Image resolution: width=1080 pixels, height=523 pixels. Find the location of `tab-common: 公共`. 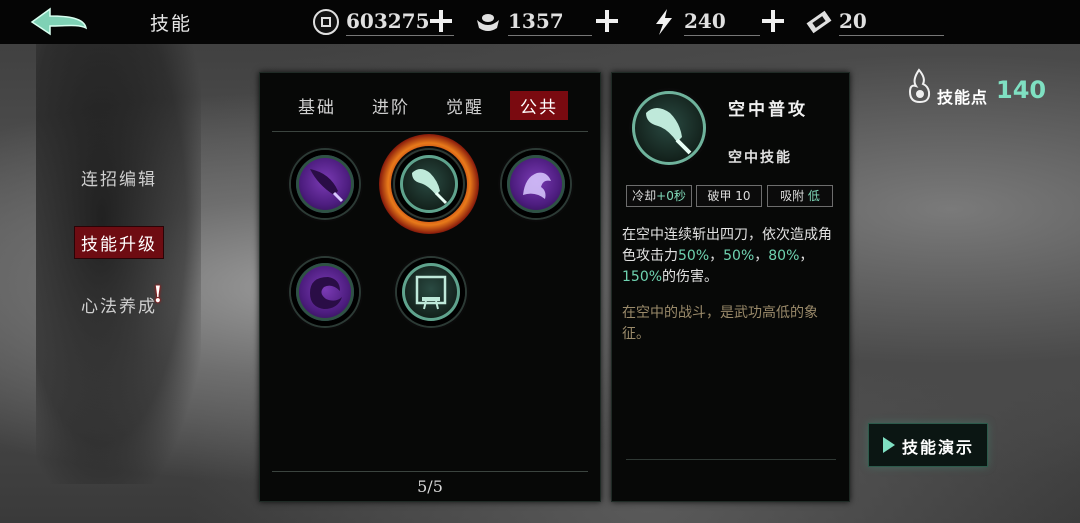

tab-common: 公共 is located at coordinates (539, 105).